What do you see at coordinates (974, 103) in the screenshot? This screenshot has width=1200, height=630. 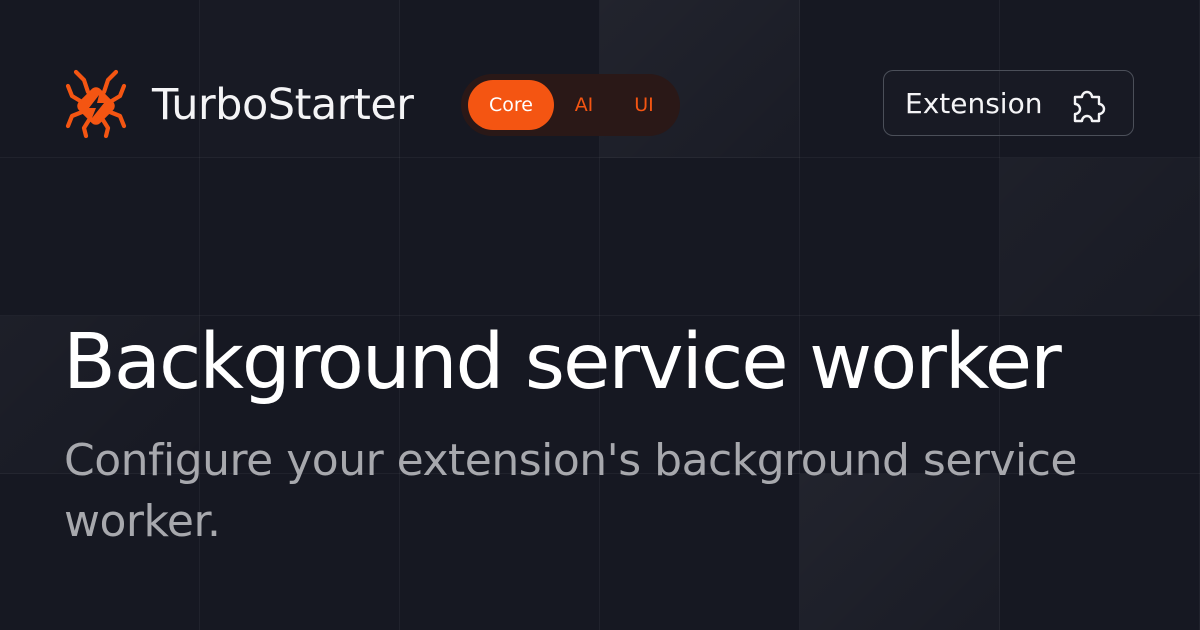 I see `extension-button-label: Extension` at bounding box center [974, 103].